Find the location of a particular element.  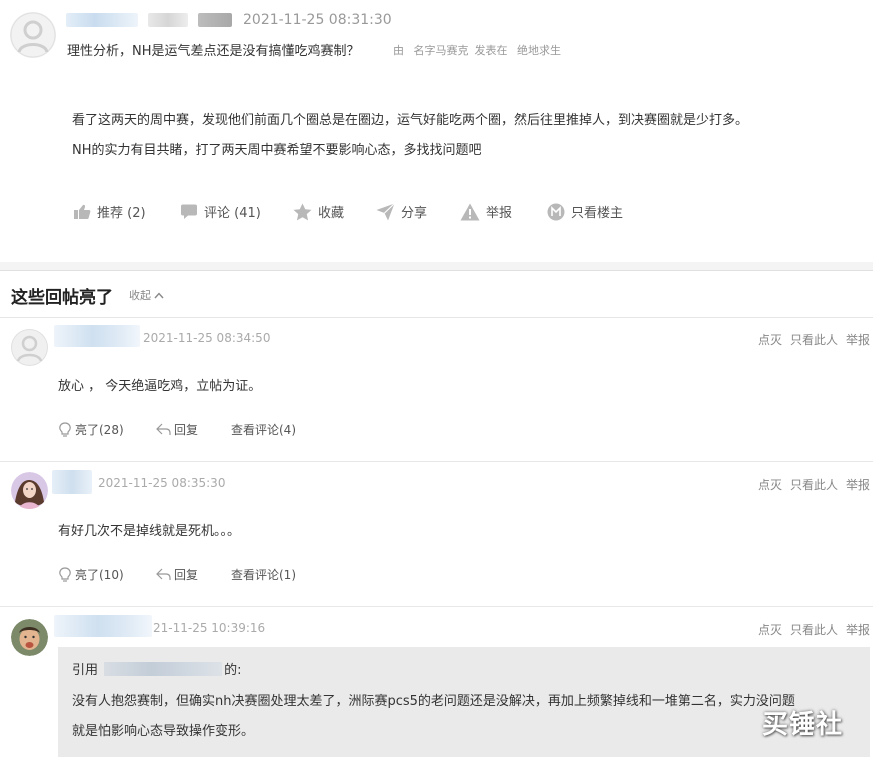

reply-text: 有好几次不是掉线就是死机。。。 is located at coordinates (149, 531).